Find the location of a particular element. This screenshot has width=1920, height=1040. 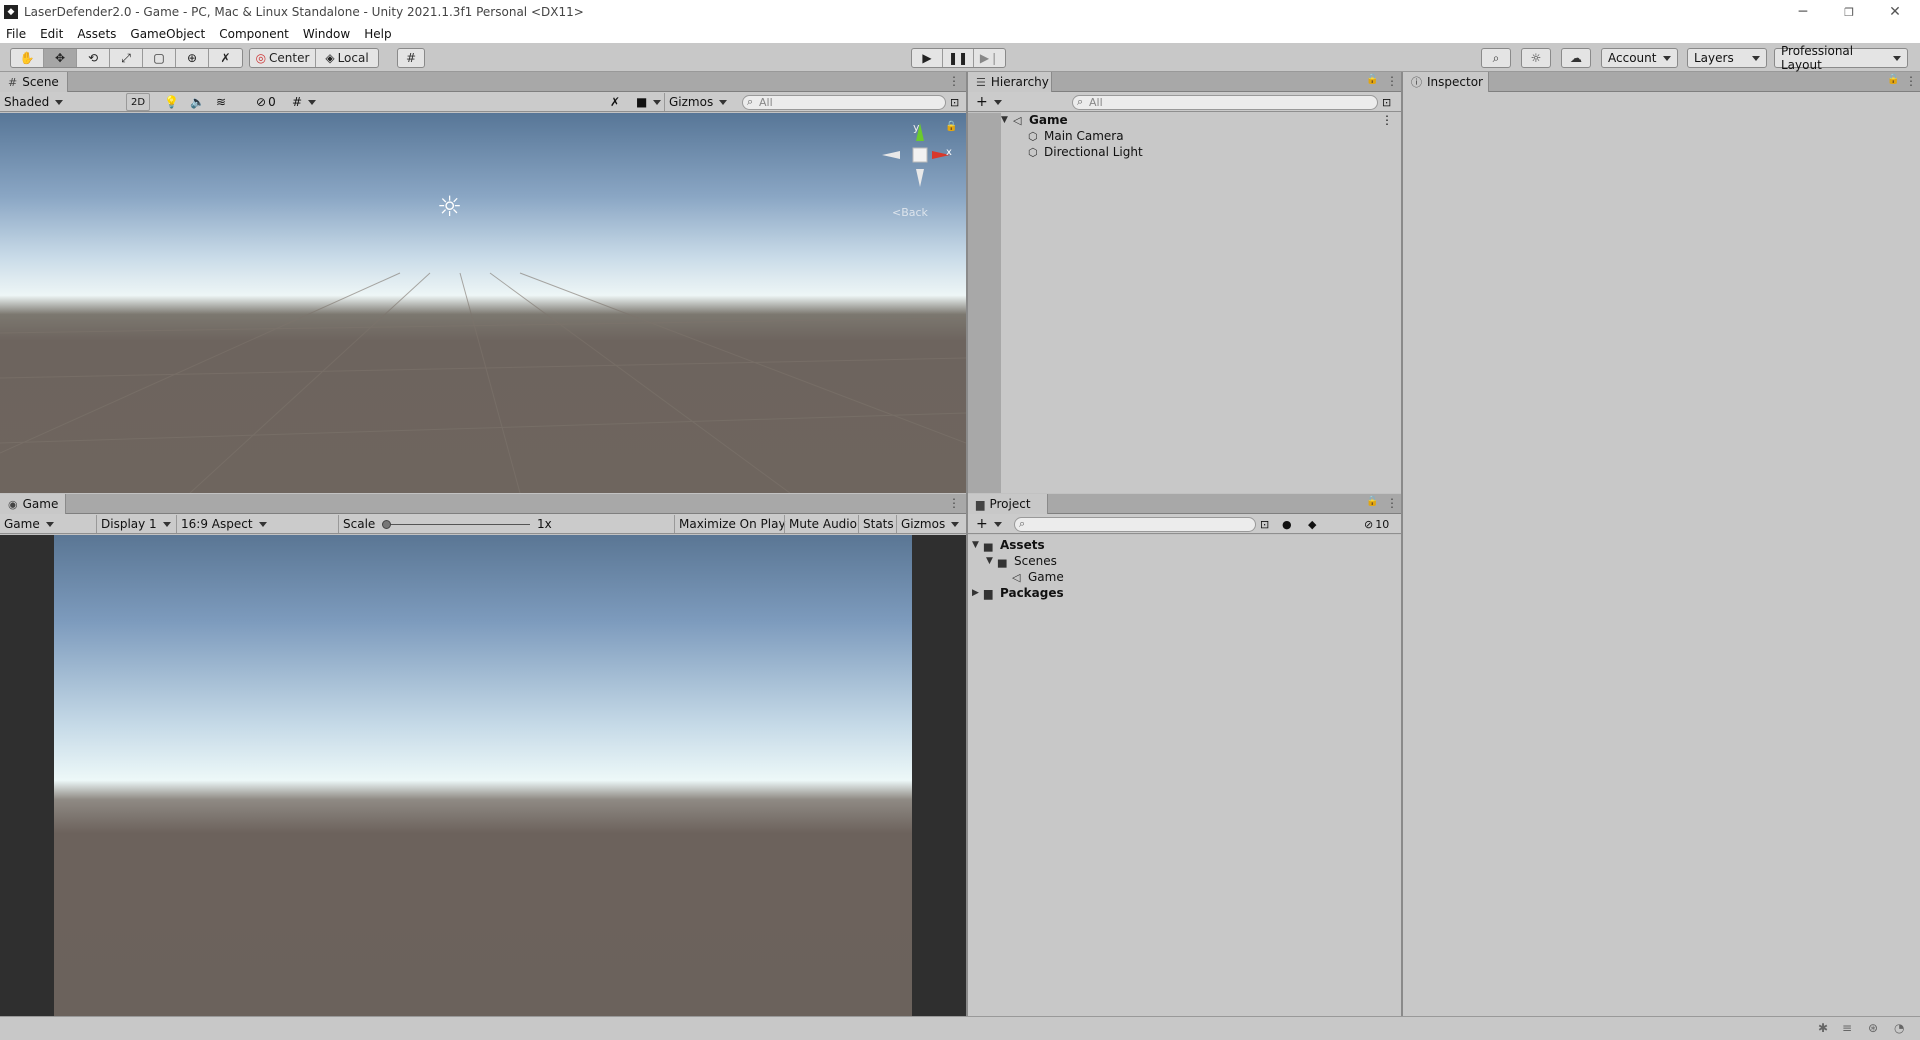

project-item-game-scene: ◁ Game is located at coordinates (1038, 577).